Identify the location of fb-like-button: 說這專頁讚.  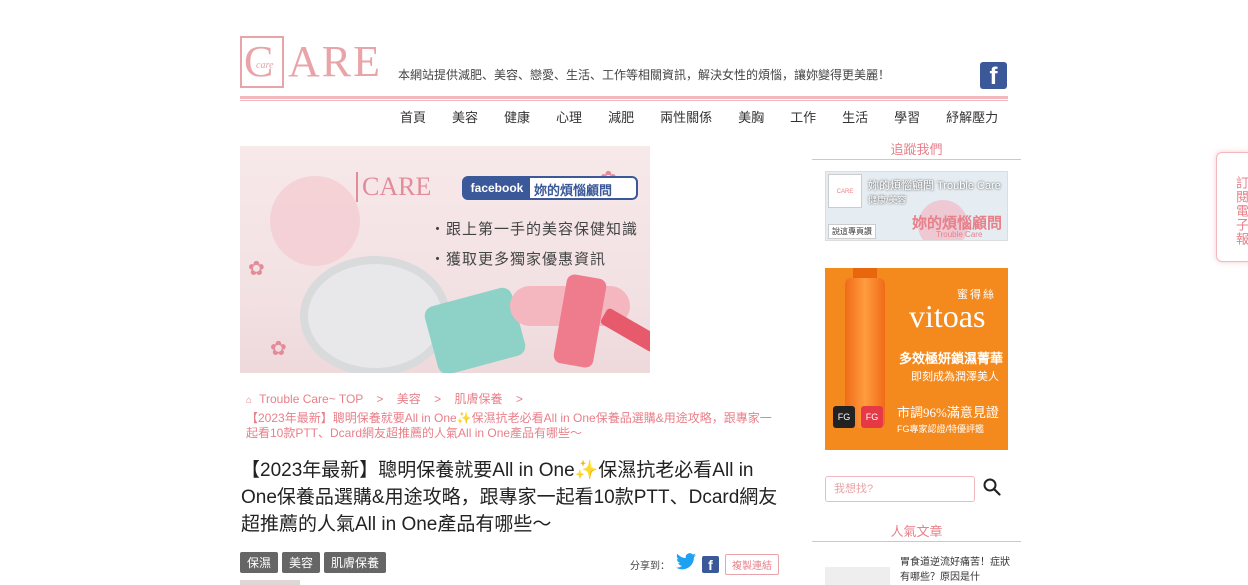
(852, 231).